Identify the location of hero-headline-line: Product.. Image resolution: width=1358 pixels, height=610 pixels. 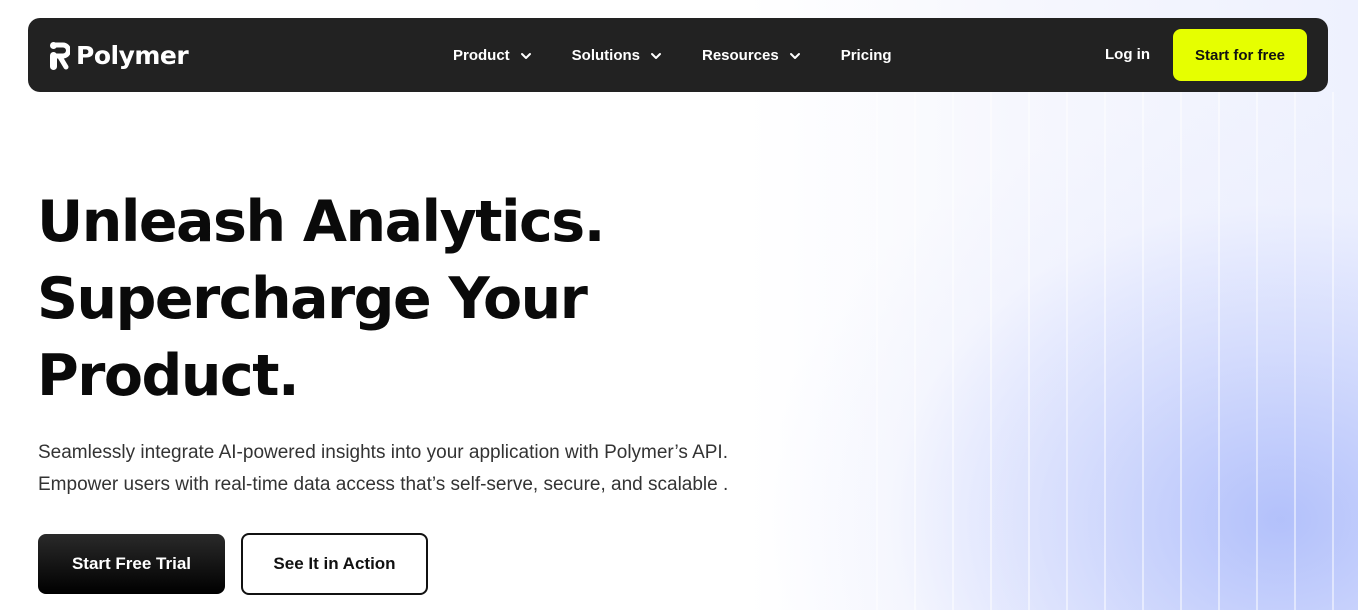
(168, 376).